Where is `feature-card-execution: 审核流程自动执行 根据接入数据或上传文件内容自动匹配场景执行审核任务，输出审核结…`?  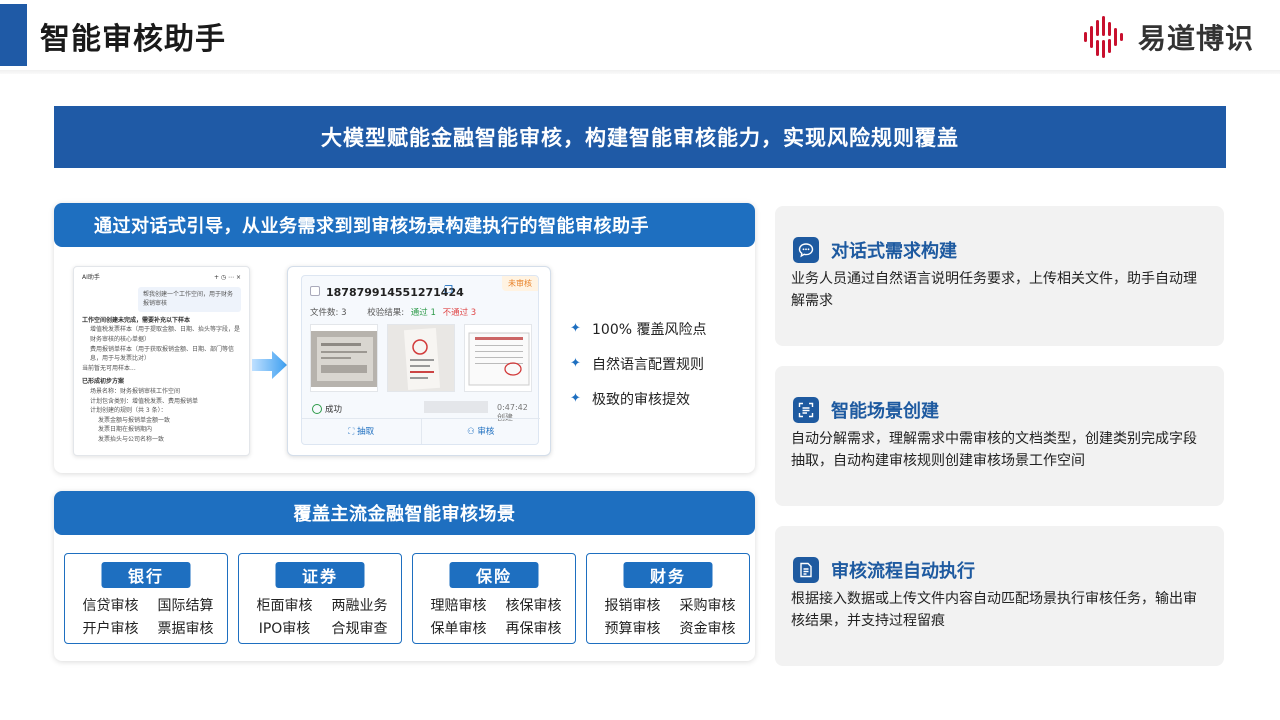 feature-card-execution: 审核流程自动执行 根据接入数据或上传文件内容自动匹配场景执行审核任务，输出审核结… is located at coordinates (999, 596).